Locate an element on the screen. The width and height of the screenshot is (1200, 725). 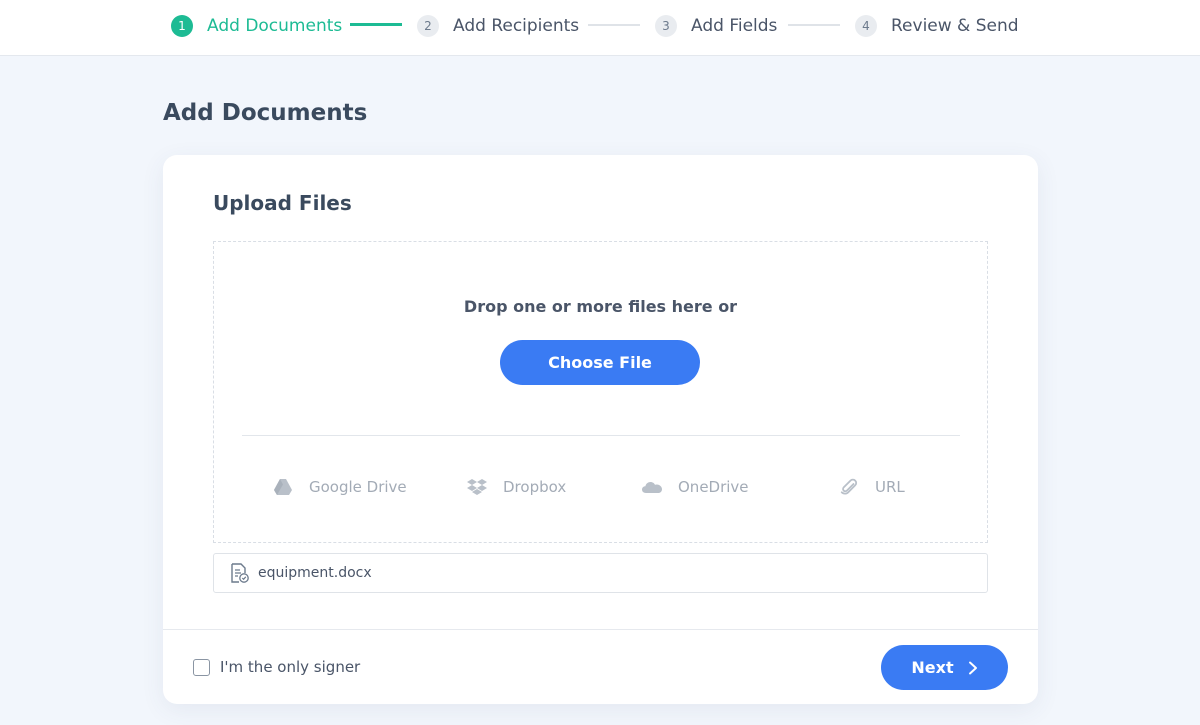
step-label: Add Recipients is located at coordinates (516, 26).